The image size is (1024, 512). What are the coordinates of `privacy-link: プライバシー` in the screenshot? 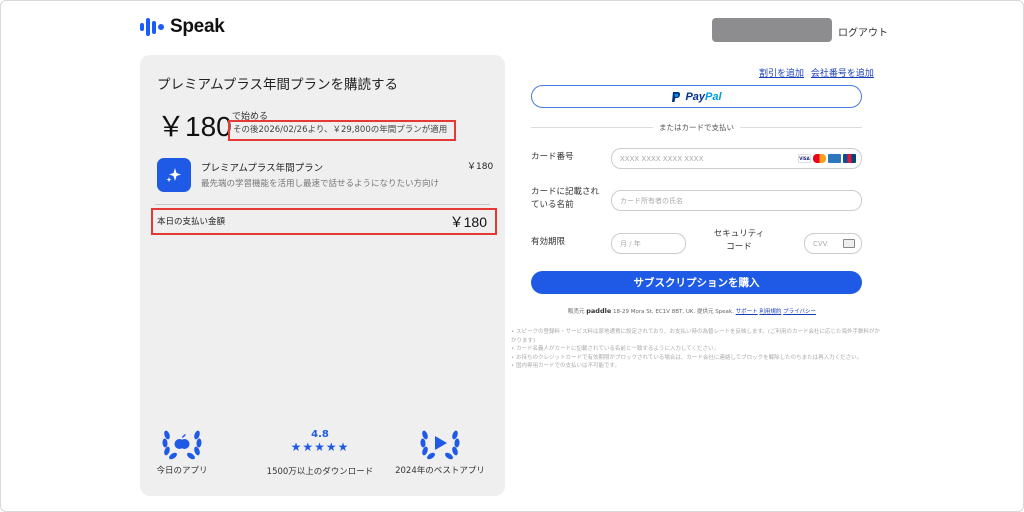 It's located at (799, 312).